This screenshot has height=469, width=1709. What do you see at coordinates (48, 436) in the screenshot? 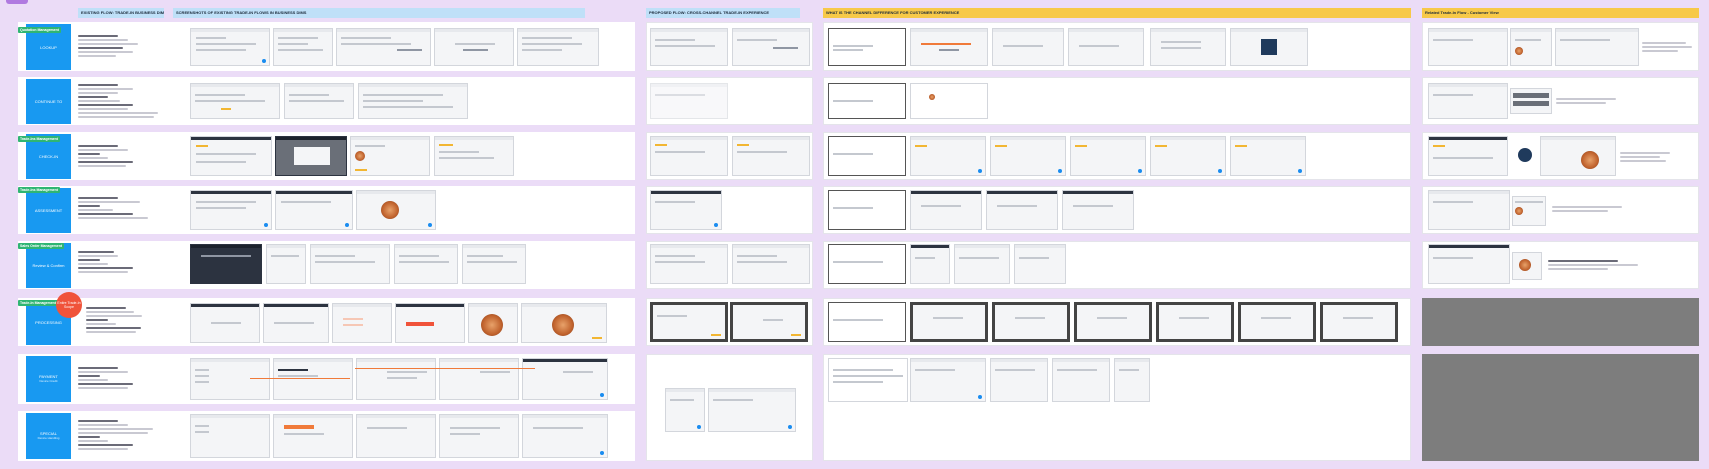
I see `stage-card-special: SPECIAL Device Handling` at bounding box center [48, 436].